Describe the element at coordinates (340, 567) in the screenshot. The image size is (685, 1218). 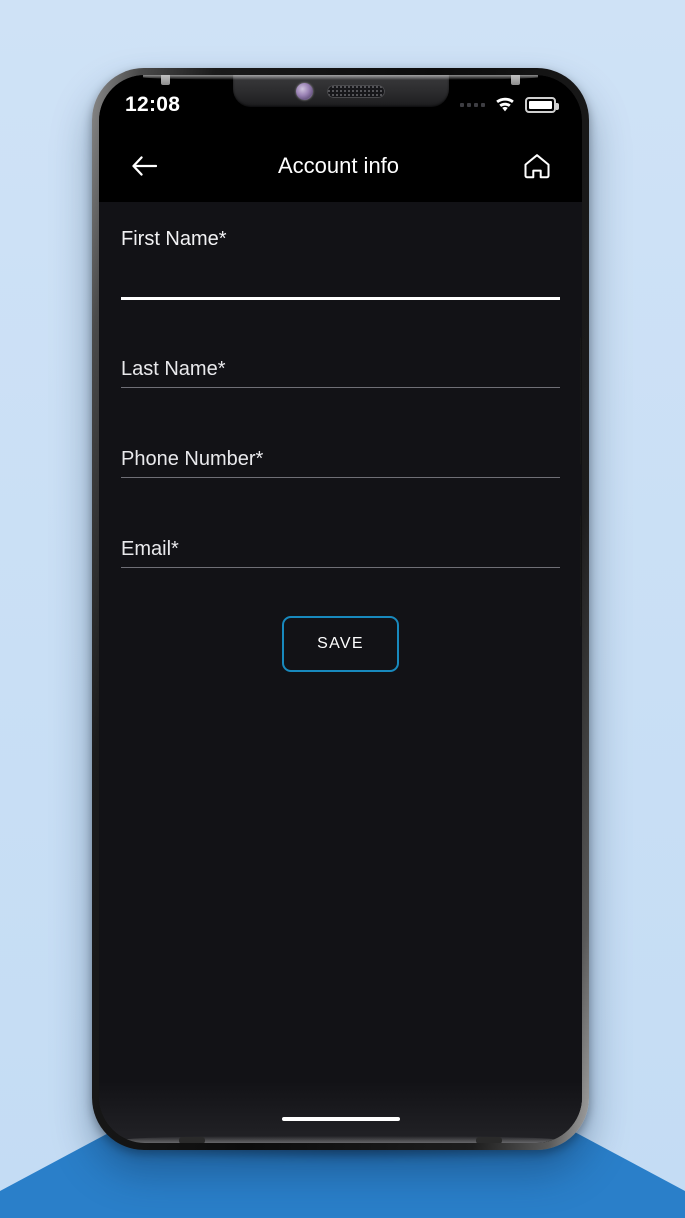
I see `field-email-underline` at that location.